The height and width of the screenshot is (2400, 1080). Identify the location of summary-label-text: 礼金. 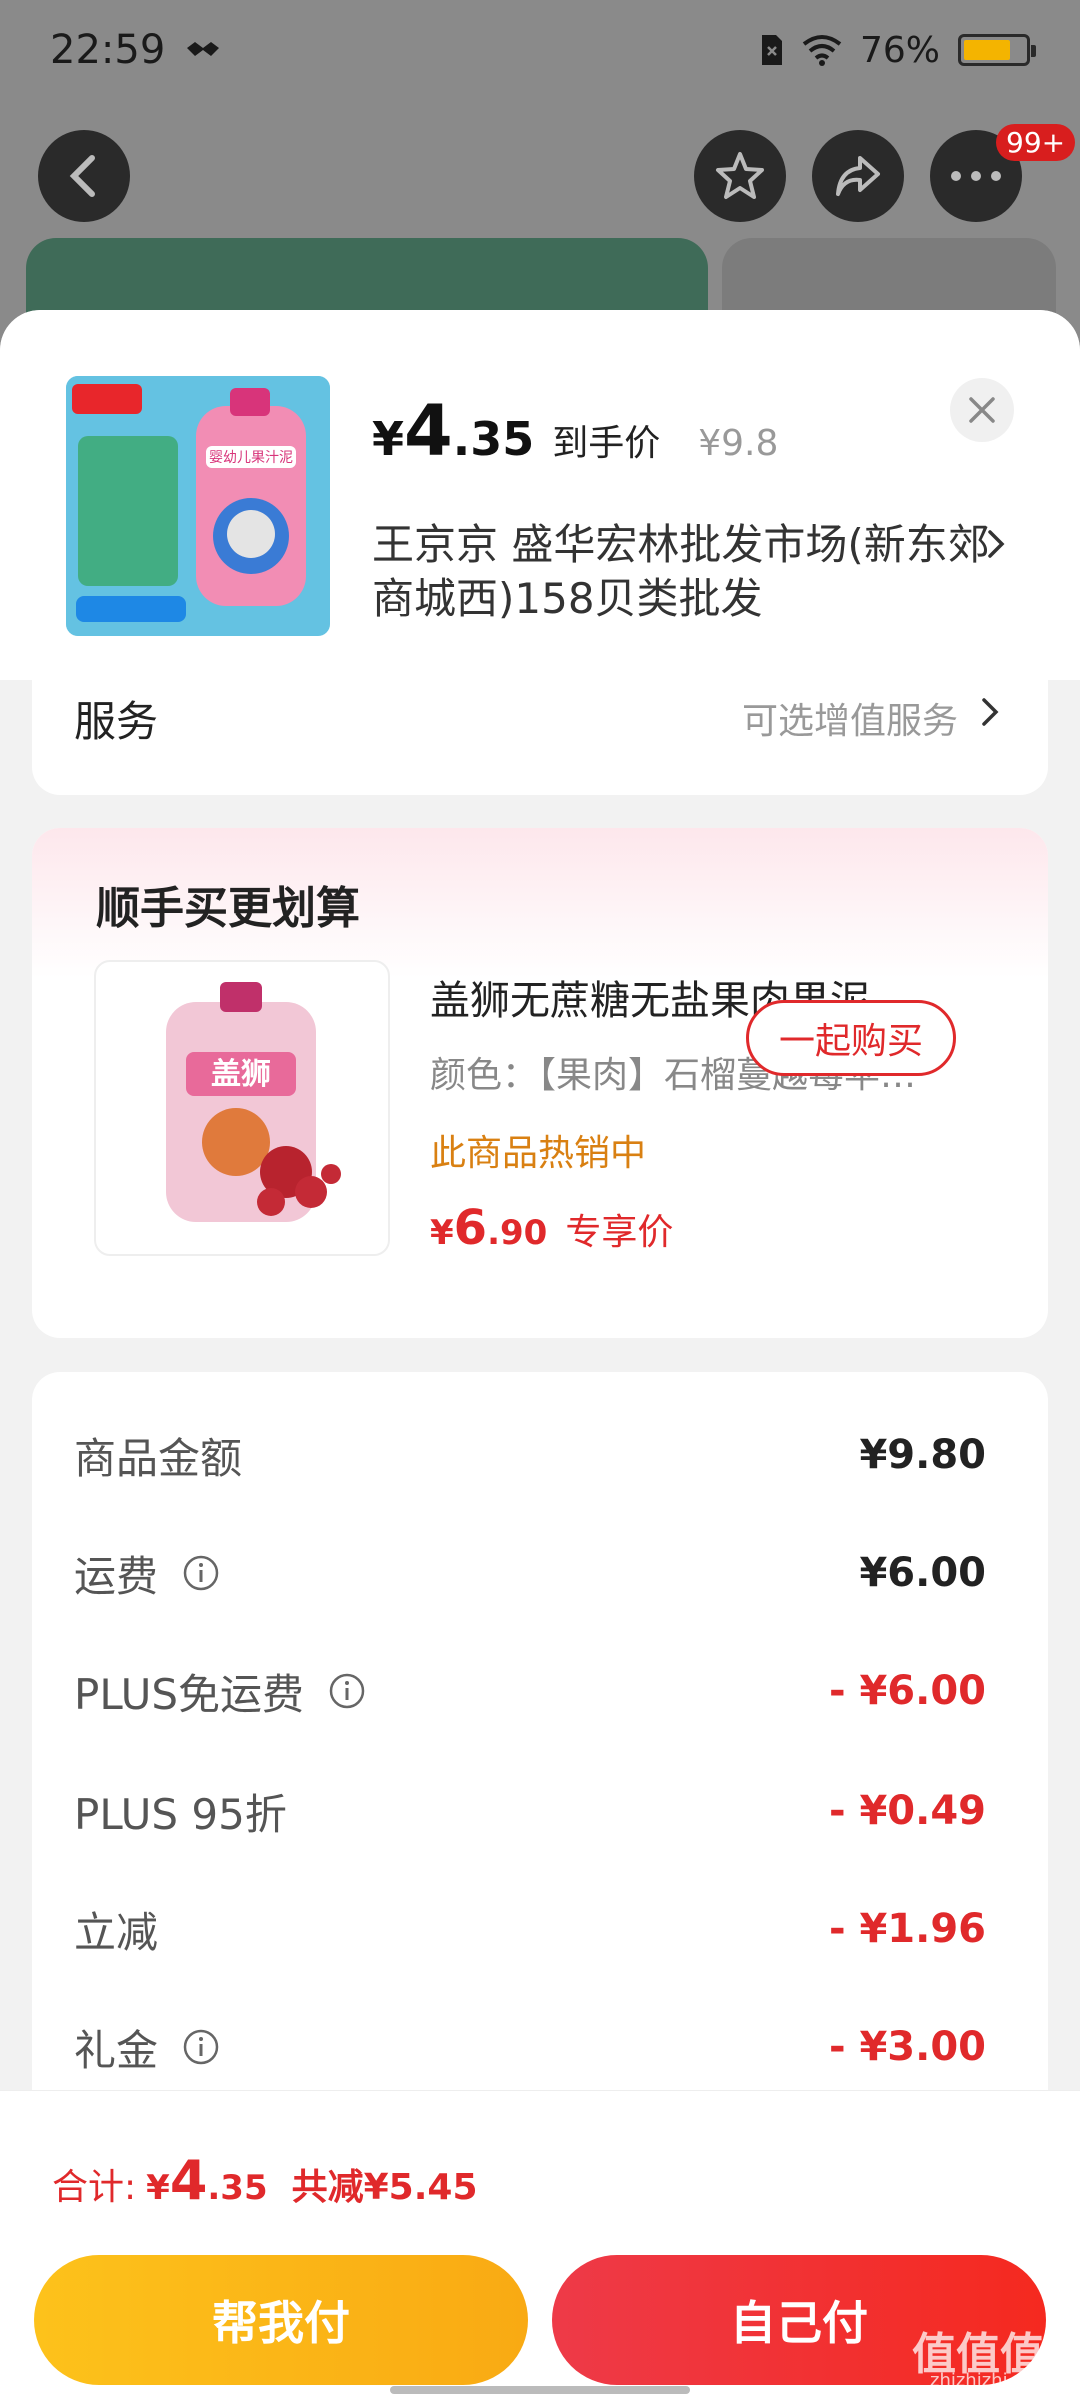
(116, 2050).